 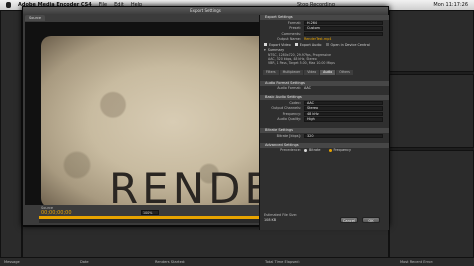 What do you see at coordinates (324, 151) in the screenshot?
I see `precedence-row: Precedence: Bitrate Frequency` at bounding box center [324, 151].